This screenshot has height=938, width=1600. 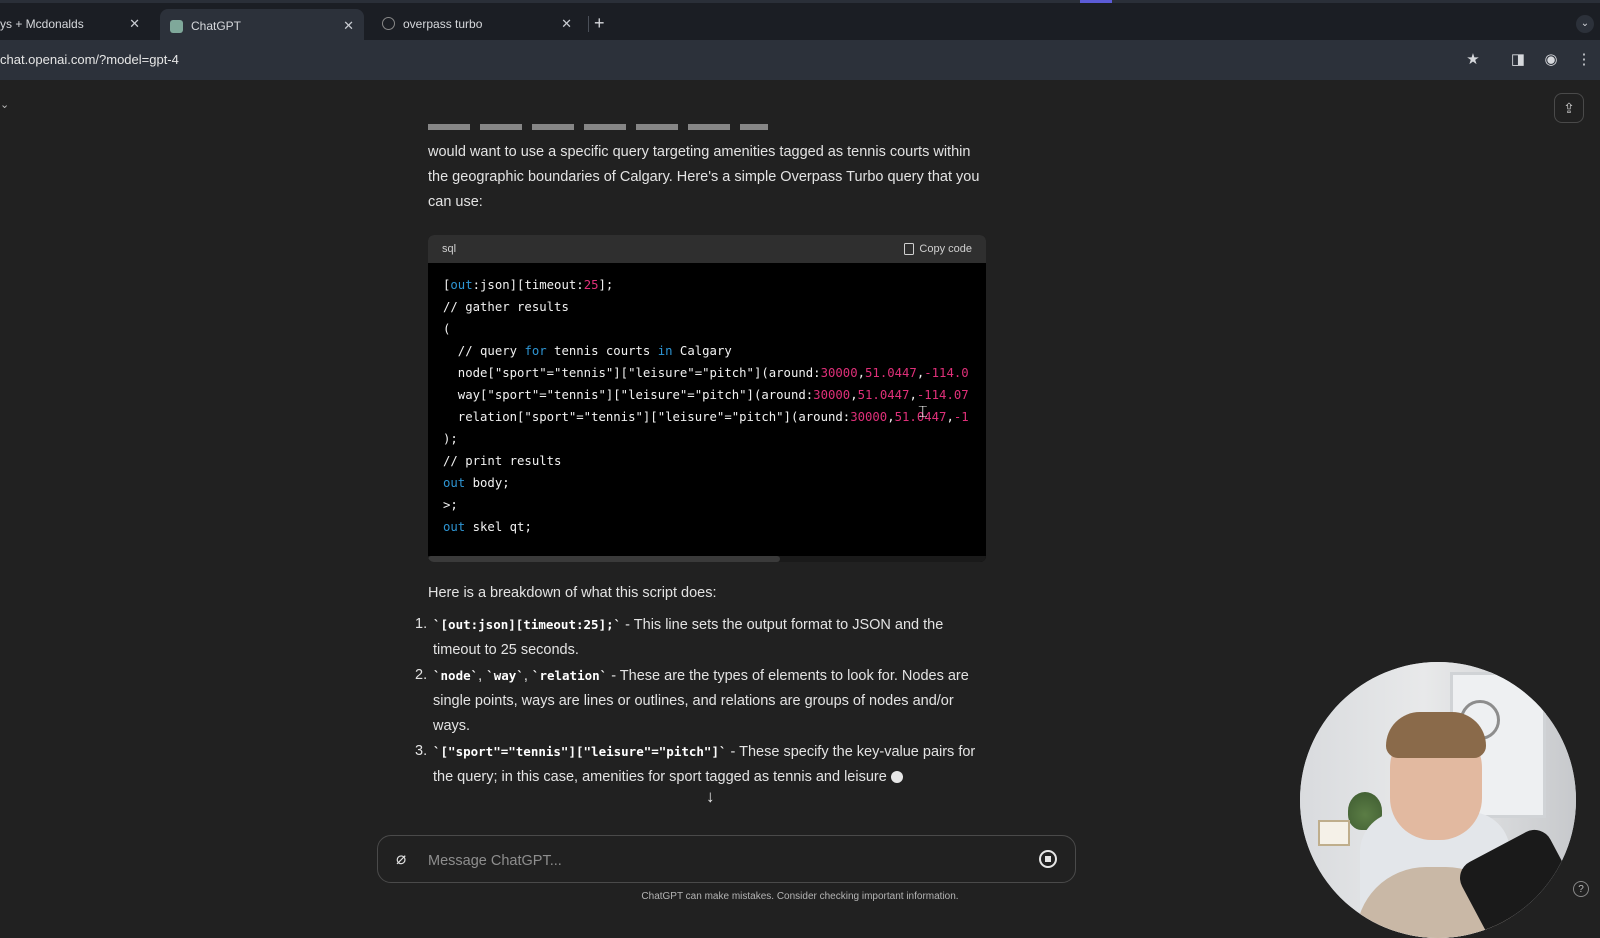 I want to click on code-line: );, so click(x=450, y=439).